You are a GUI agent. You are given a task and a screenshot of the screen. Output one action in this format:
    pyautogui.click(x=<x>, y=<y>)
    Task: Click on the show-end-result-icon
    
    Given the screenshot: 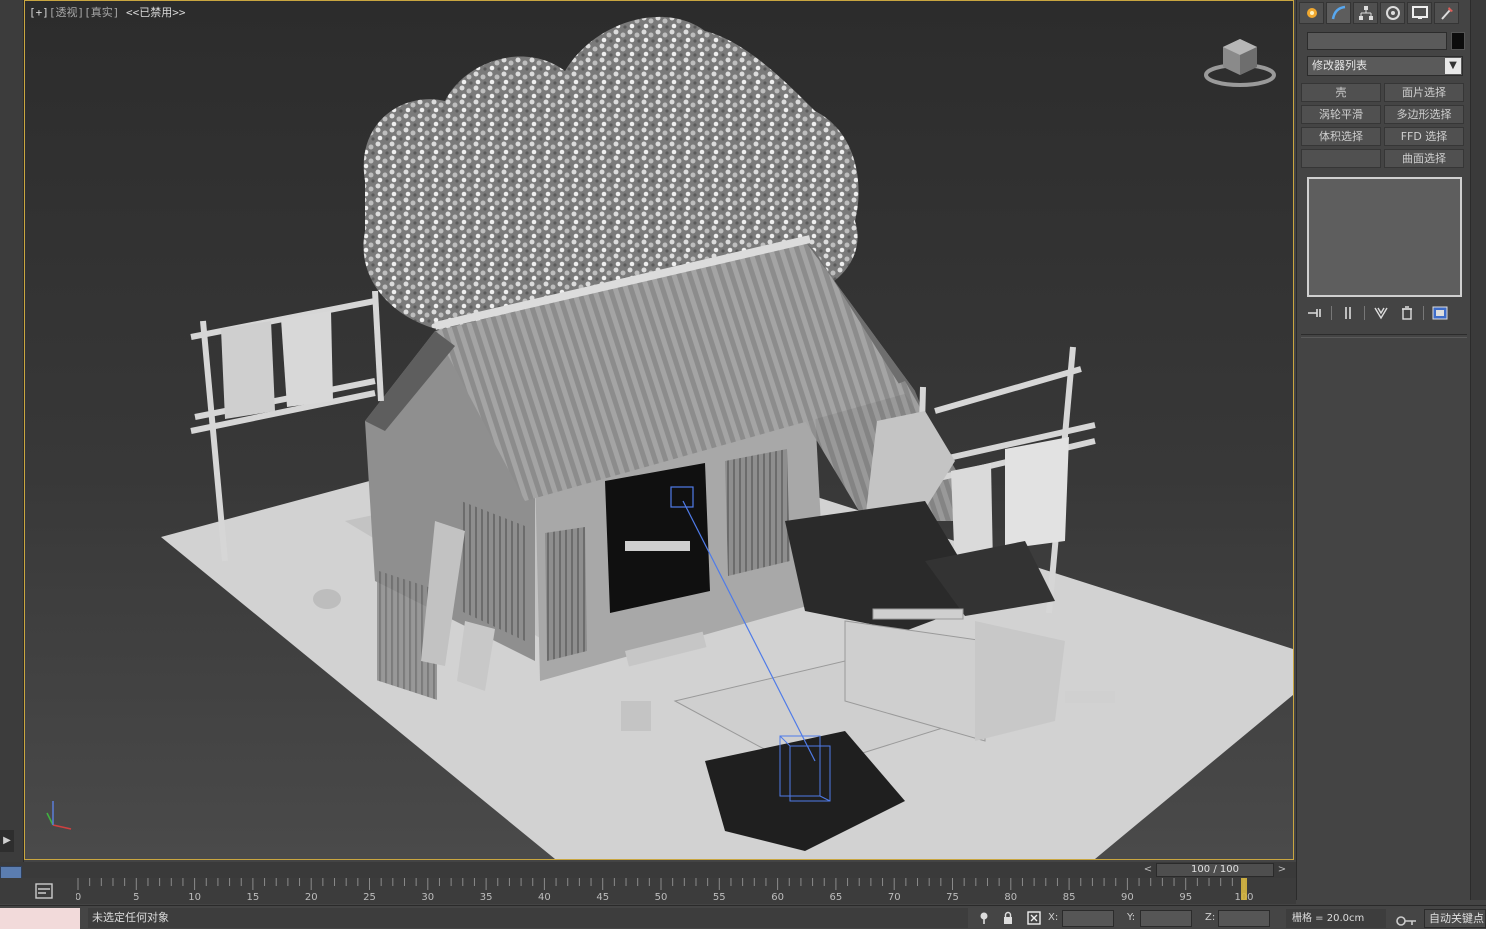 What is the action you would take?
    pyautogui.click(x=1348, y=313)
    